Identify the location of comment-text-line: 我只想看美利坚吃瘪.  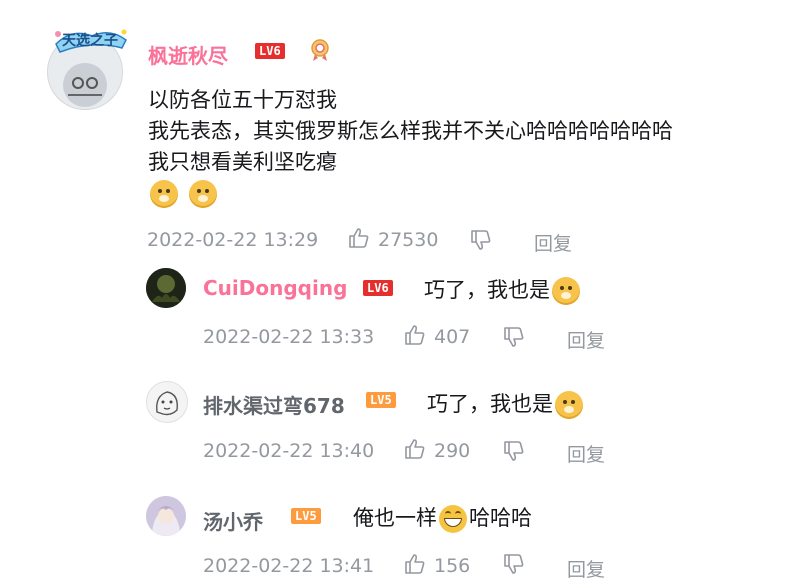
(242, 162).